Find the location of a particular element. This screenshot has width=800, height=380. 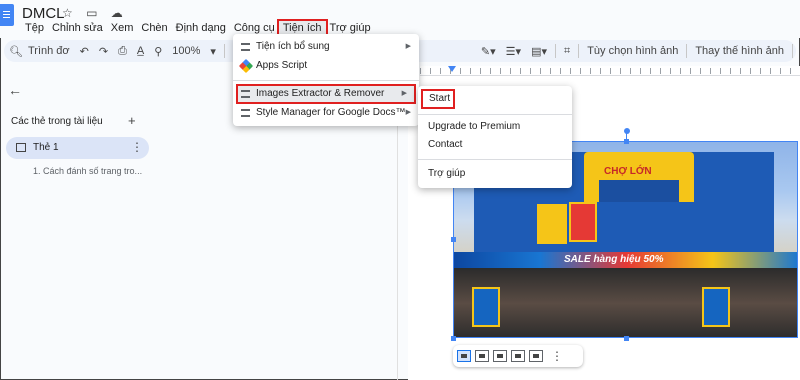

sale-banner-text: SALE hàng hiệu 50% is located at coordinates (614, 259).